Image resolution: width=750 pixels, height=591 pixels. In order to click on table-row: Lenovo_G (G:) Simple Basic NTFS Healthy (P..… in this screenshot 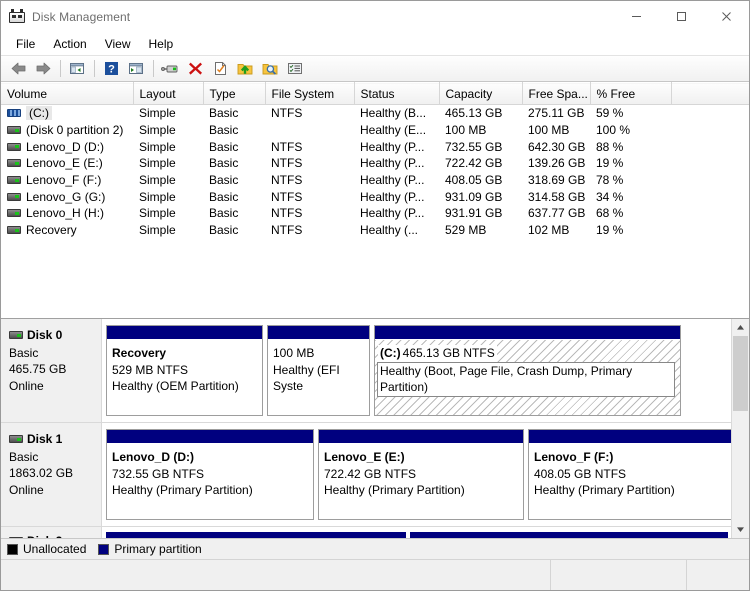, I will do `click(375, 196)`.